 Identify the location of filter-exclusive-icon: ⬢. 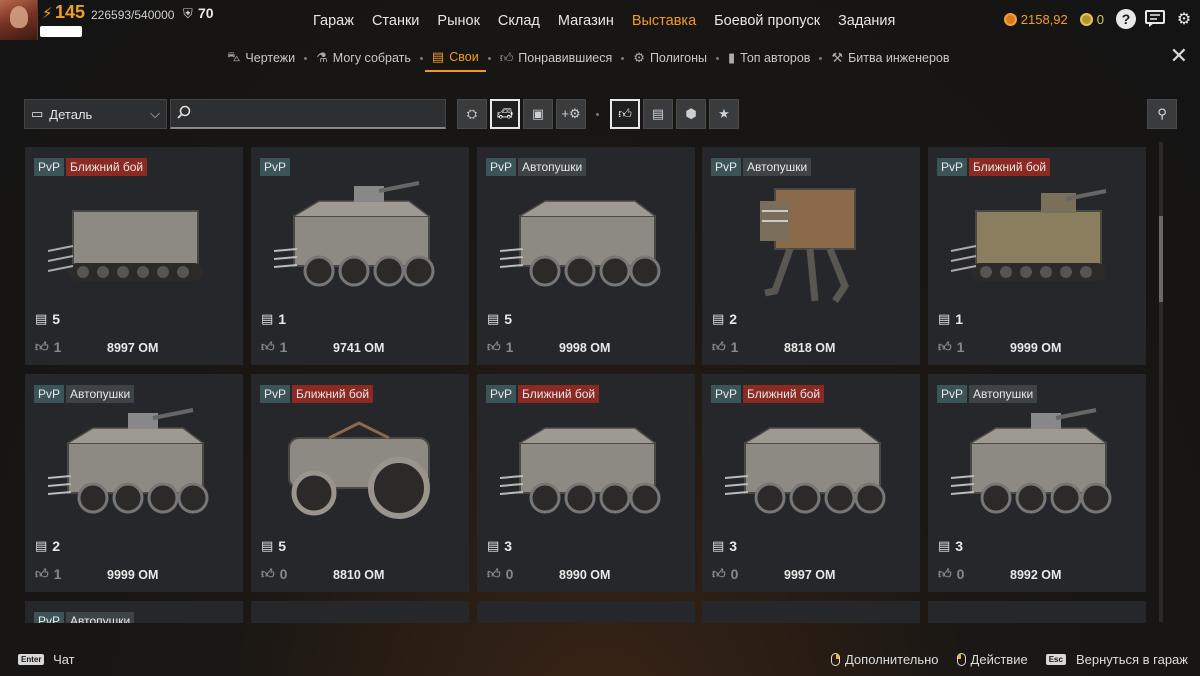
(691, 114).